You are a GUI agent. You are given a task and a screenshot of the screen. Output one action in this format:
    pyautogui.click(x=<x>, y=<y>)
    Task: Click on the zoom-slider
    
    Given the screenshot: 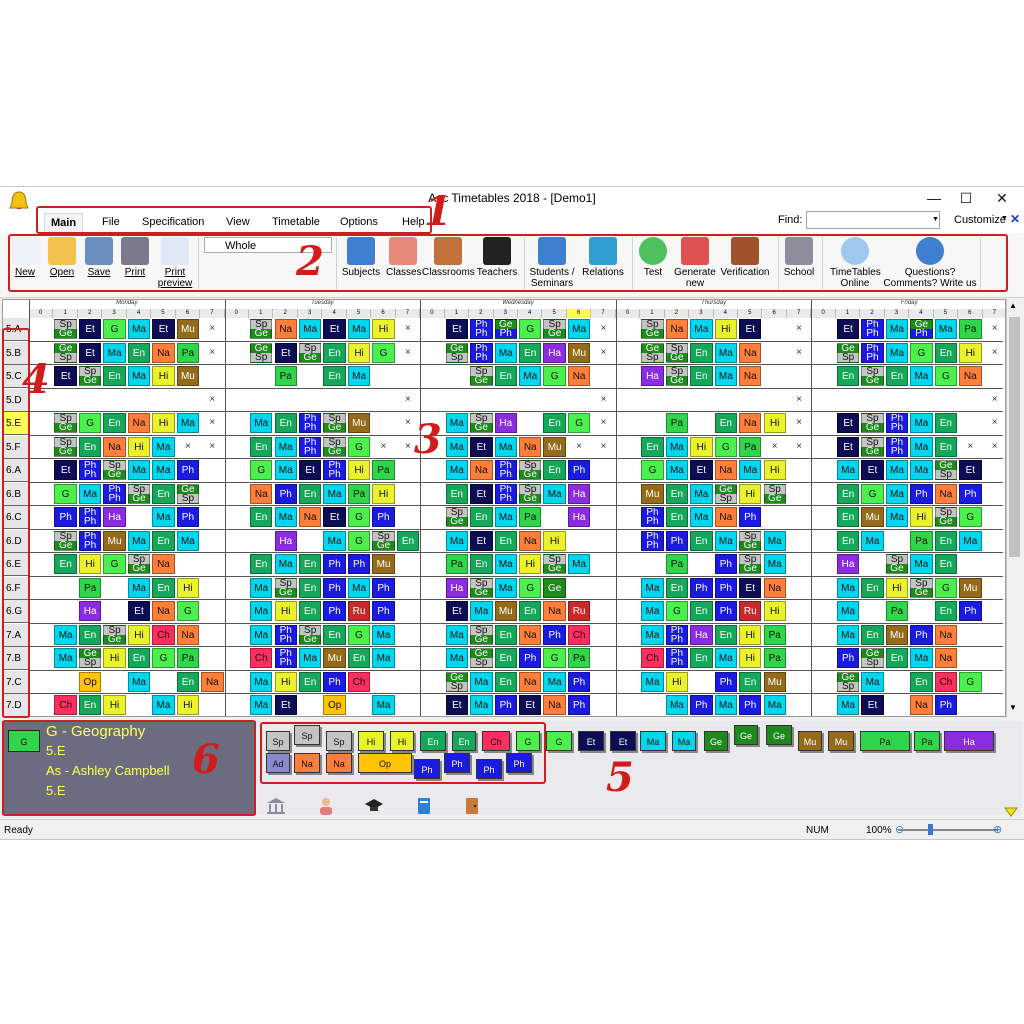 What is the action you would take?
    pyautogui.click(x=948, y=830)
    